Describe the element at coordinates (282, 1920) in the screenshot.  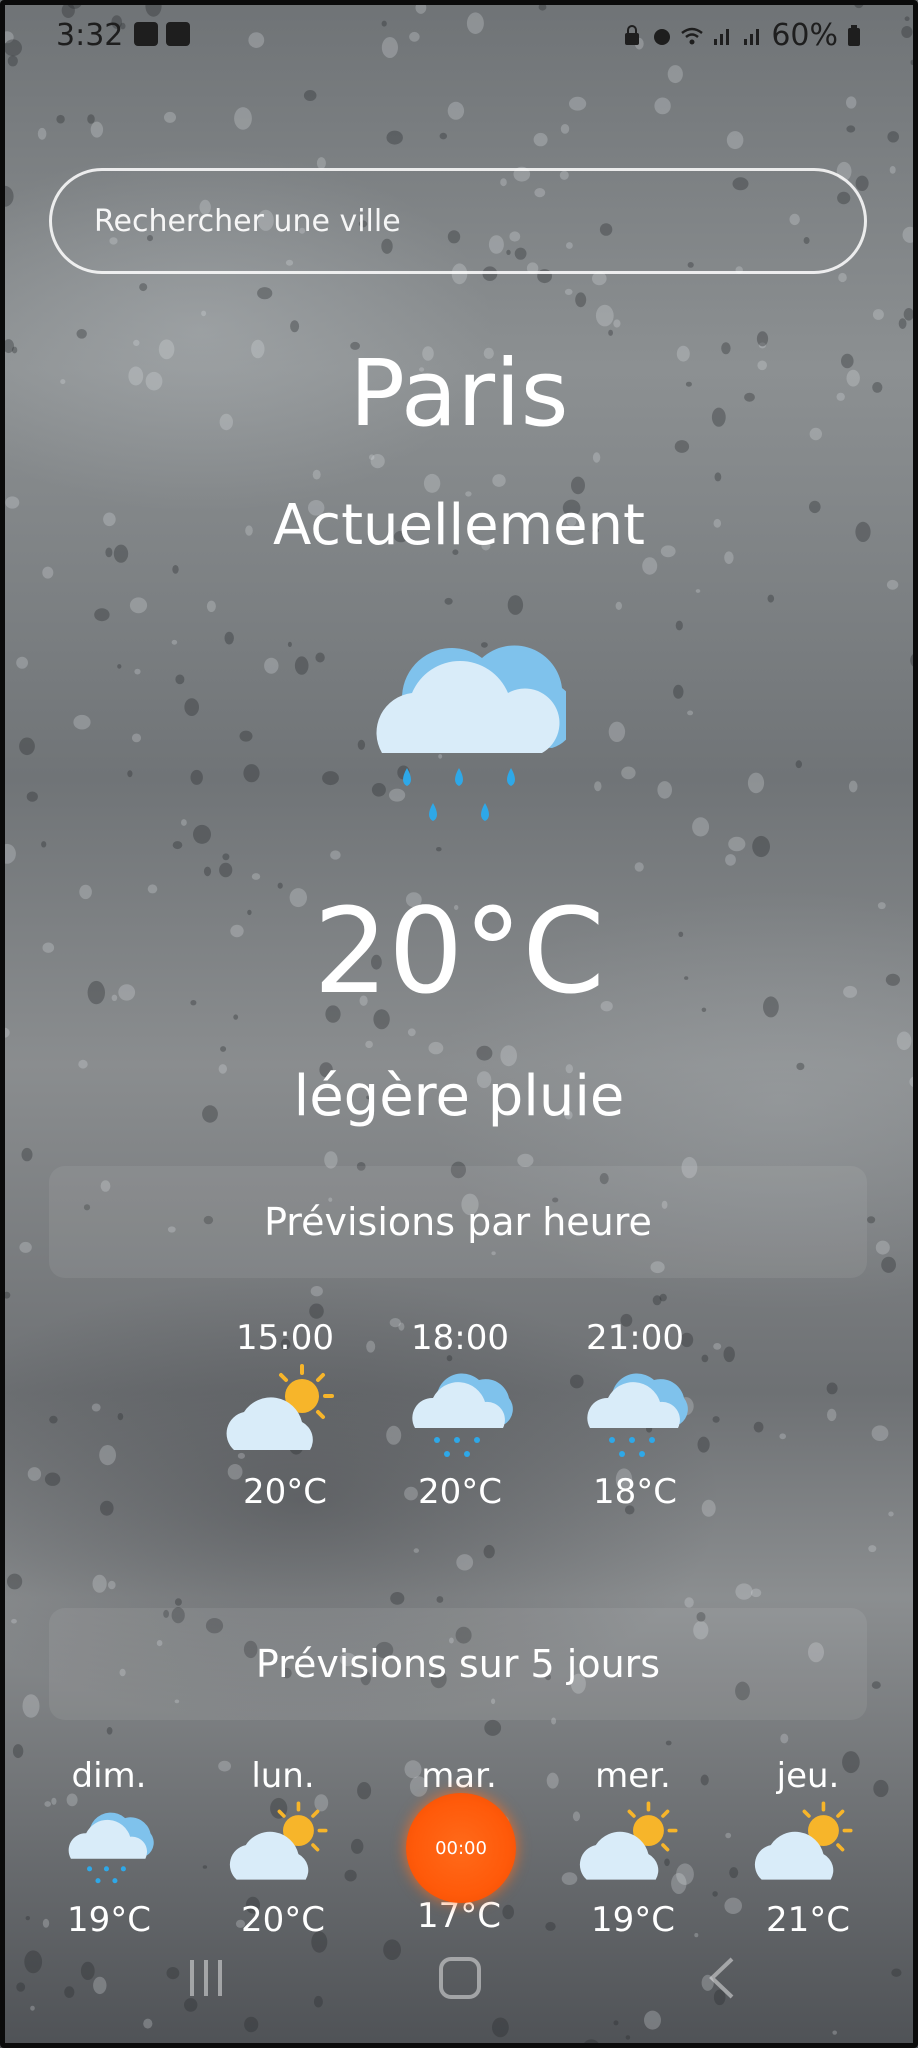
I see `daily-temp: 20°C` at that location.